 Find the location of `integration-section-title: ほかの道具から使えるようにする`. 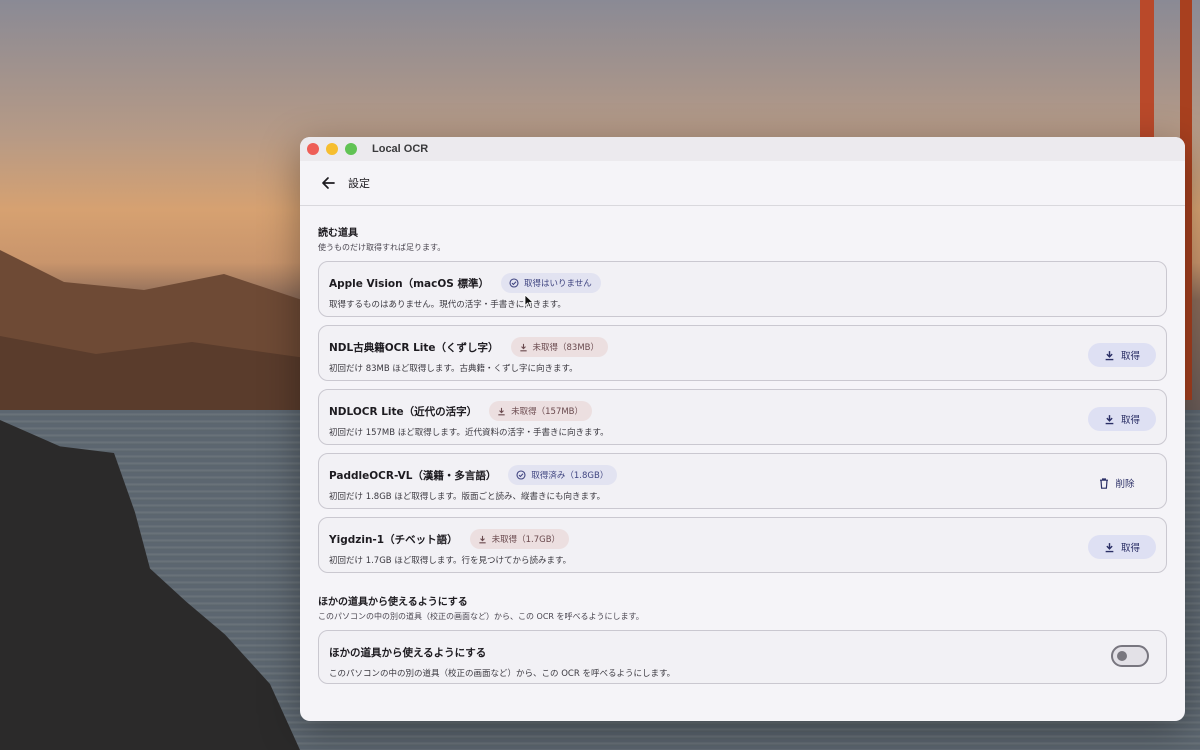

integration-section-title: ほかの道具から使えるようにする is located at coordinates (393, 602).